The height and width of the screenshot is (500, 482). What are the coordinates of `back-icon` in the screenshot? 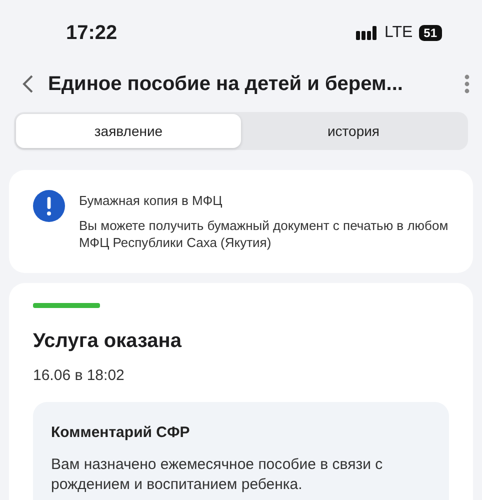 It's located at (28, 84).